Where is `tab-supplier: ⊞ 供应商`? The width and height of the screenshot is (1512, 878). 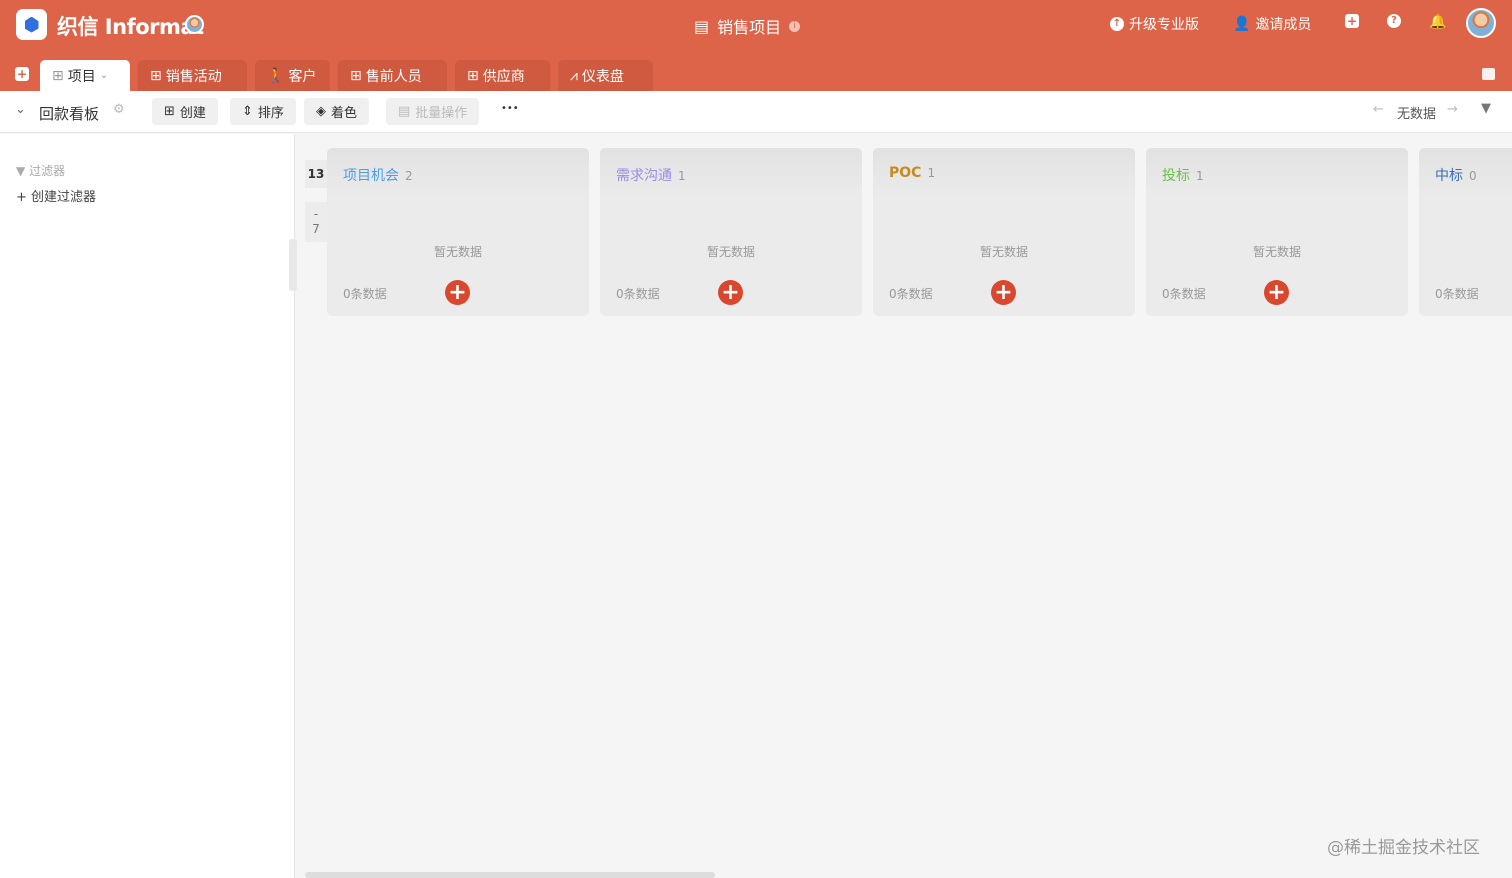 tab-supplier: ⊞ 供应商 is located at coordinates (502, 75).